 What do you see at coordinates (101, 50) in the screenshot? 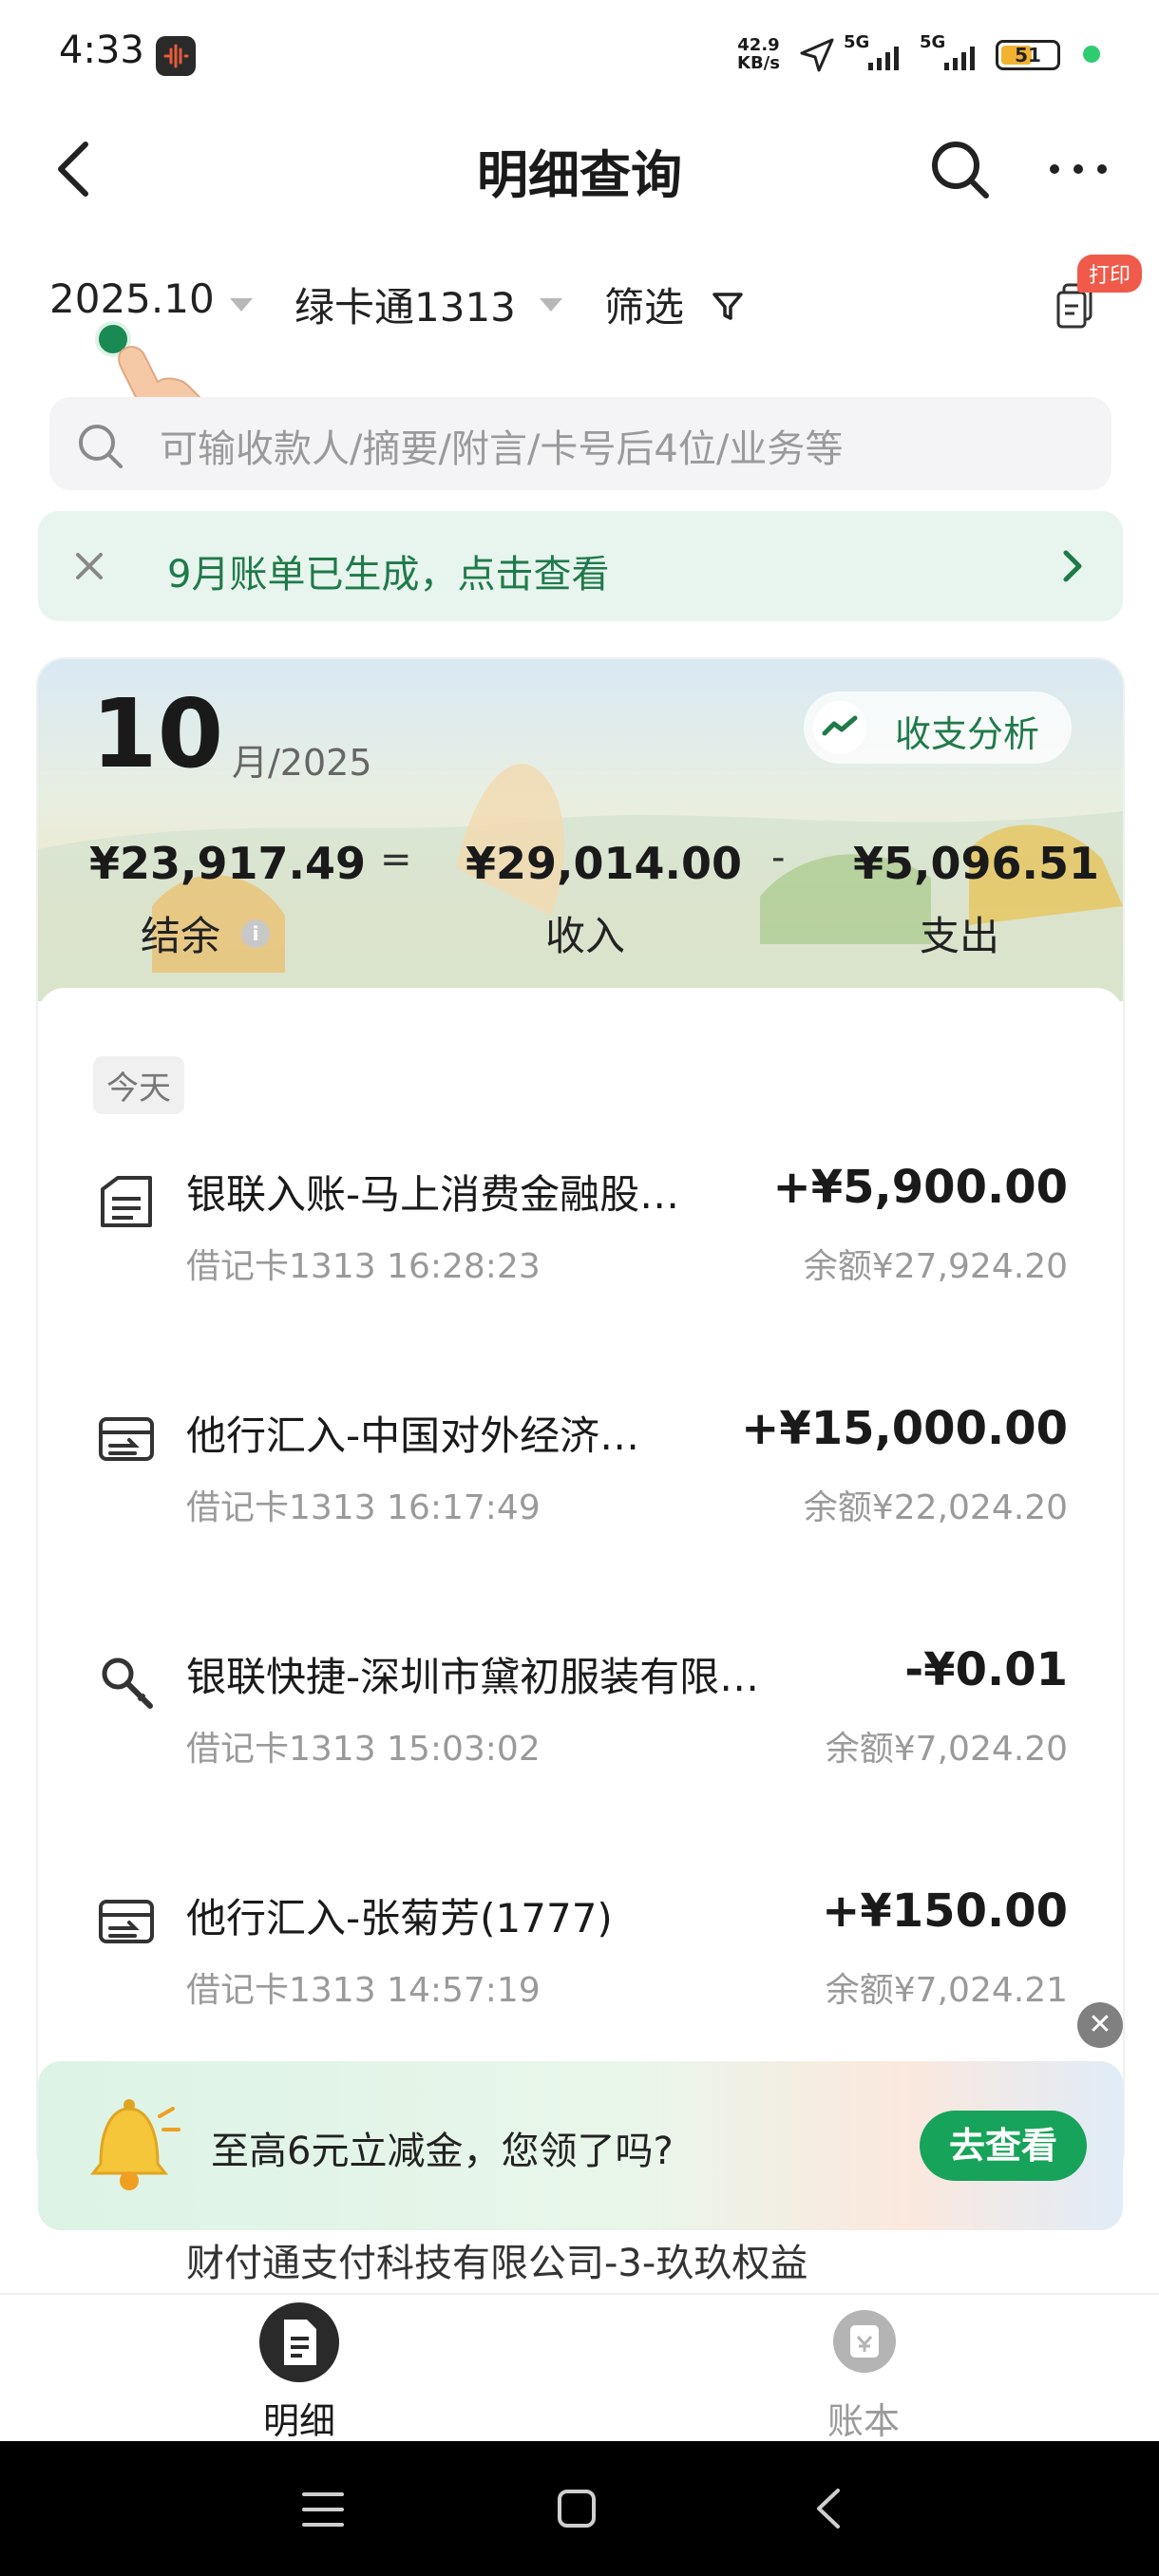
I see `status-time: 4:33` at bounding box center [101, 50].